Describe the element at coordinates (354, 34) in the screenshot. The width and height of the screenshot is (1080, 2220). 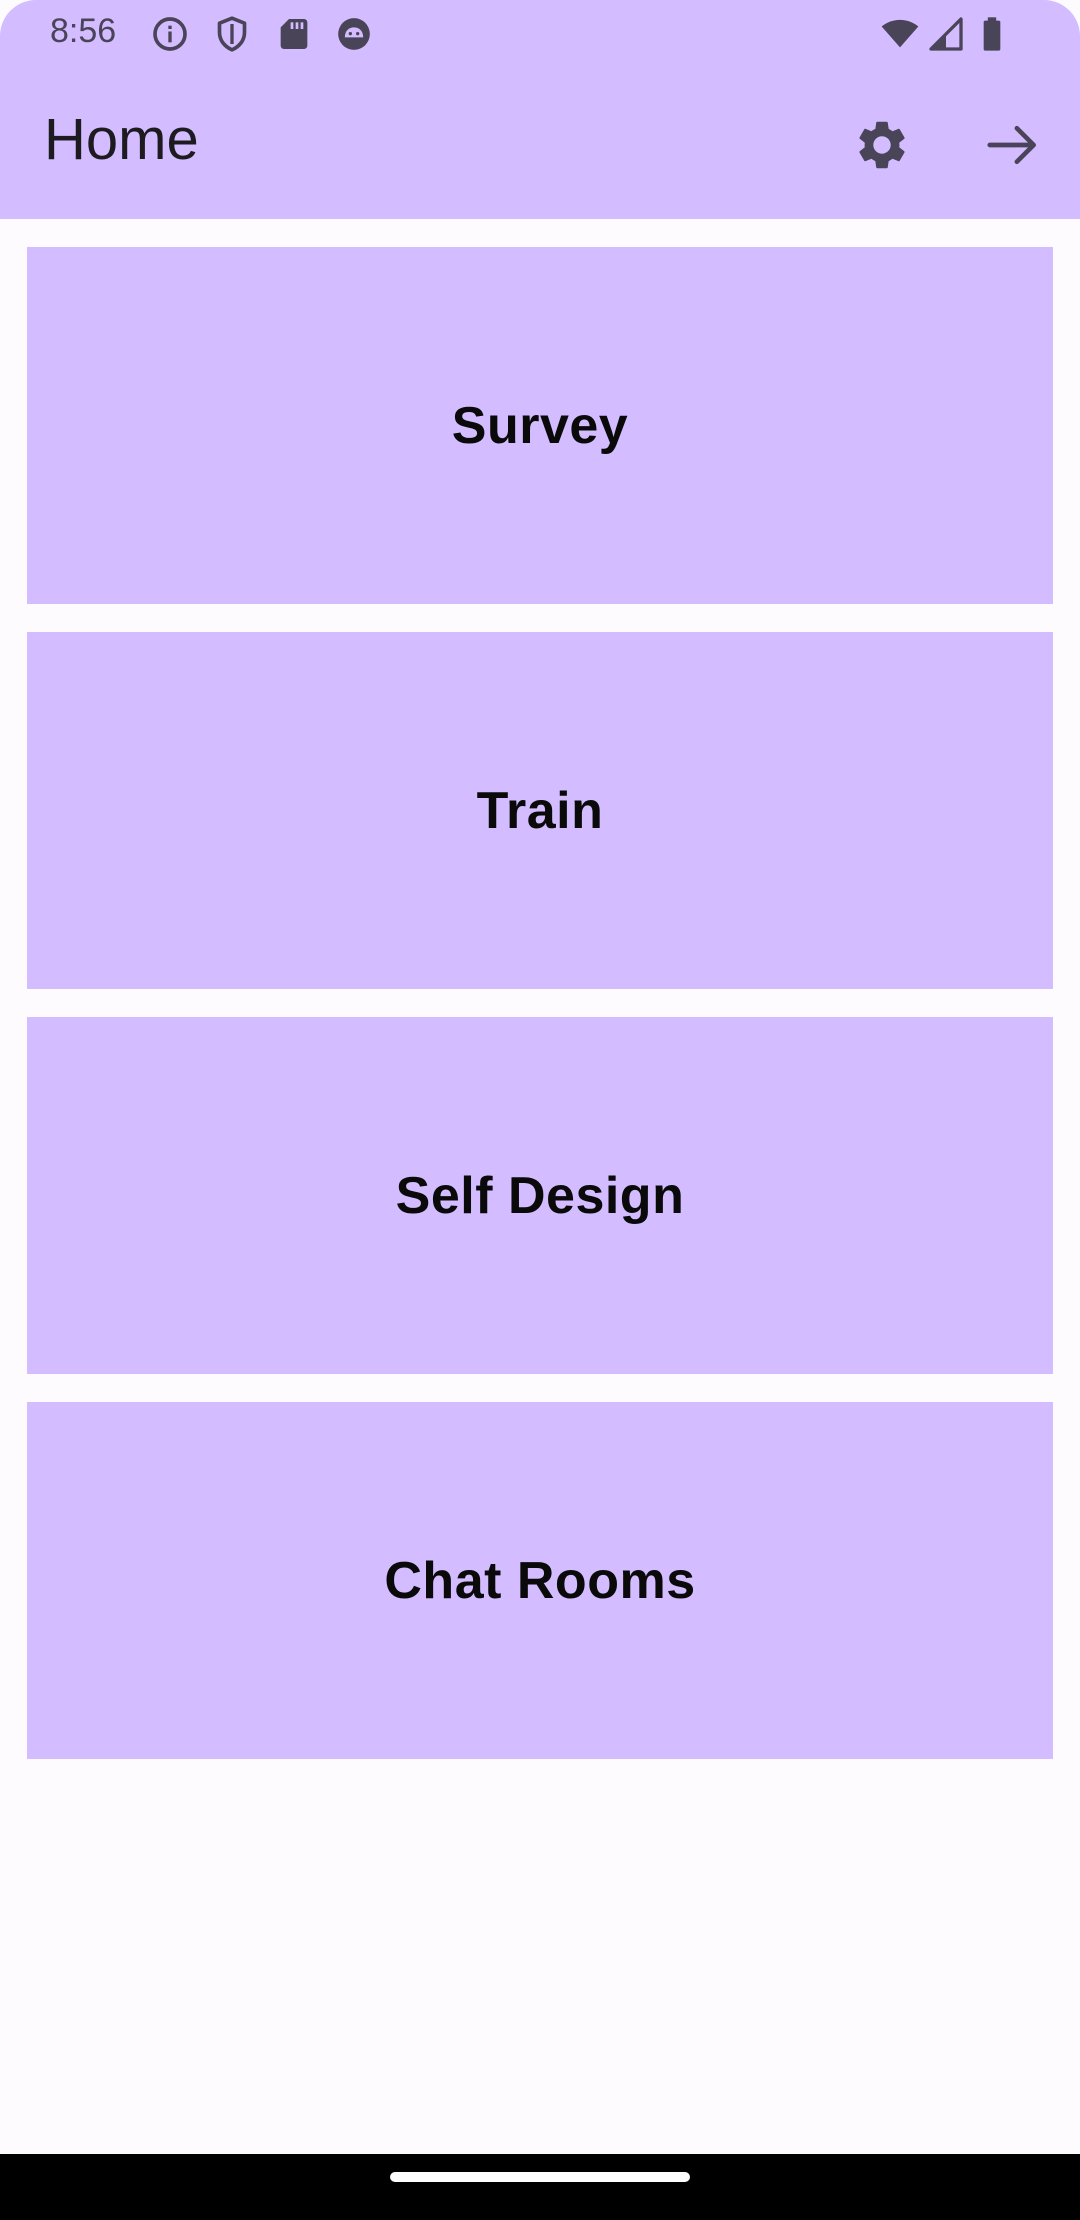
I see `android-face-icon` at that location.